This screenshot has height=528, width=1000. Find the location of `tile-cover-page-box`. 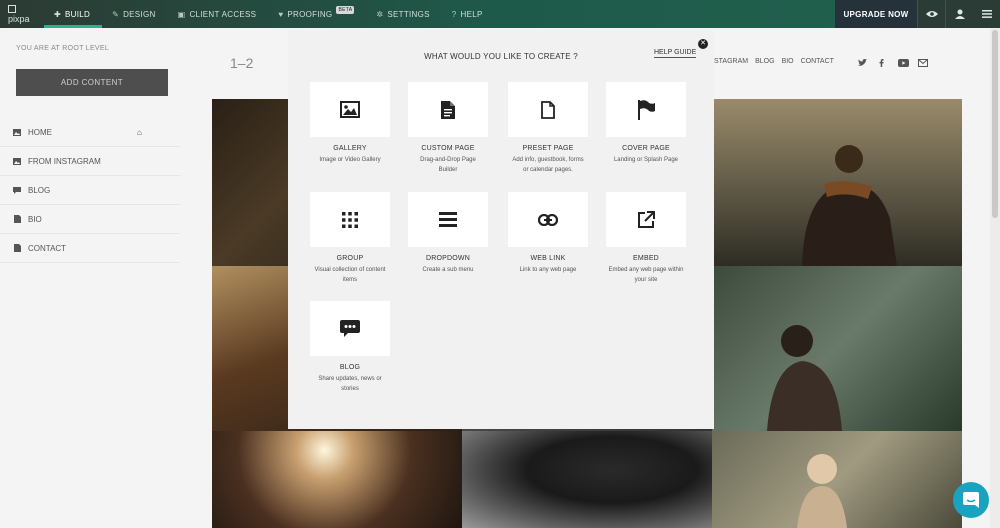

tile-cover-page-box is located at coordinates (646, 109).